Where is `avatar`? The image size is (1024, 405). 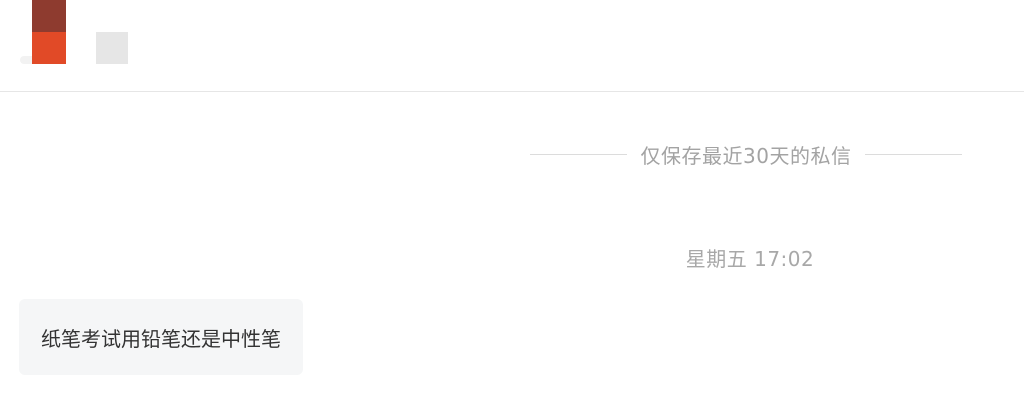 avatar is located at coordinates (43, 32).